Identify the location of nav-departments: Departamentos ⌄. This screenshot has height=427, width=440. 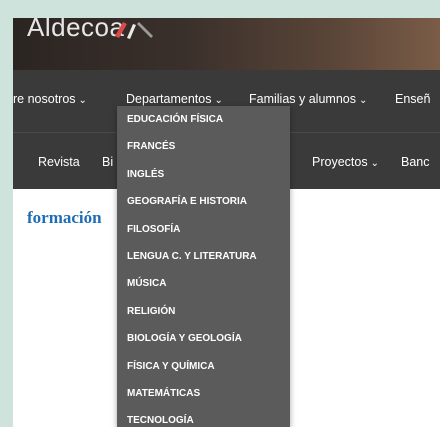
(174, 99).